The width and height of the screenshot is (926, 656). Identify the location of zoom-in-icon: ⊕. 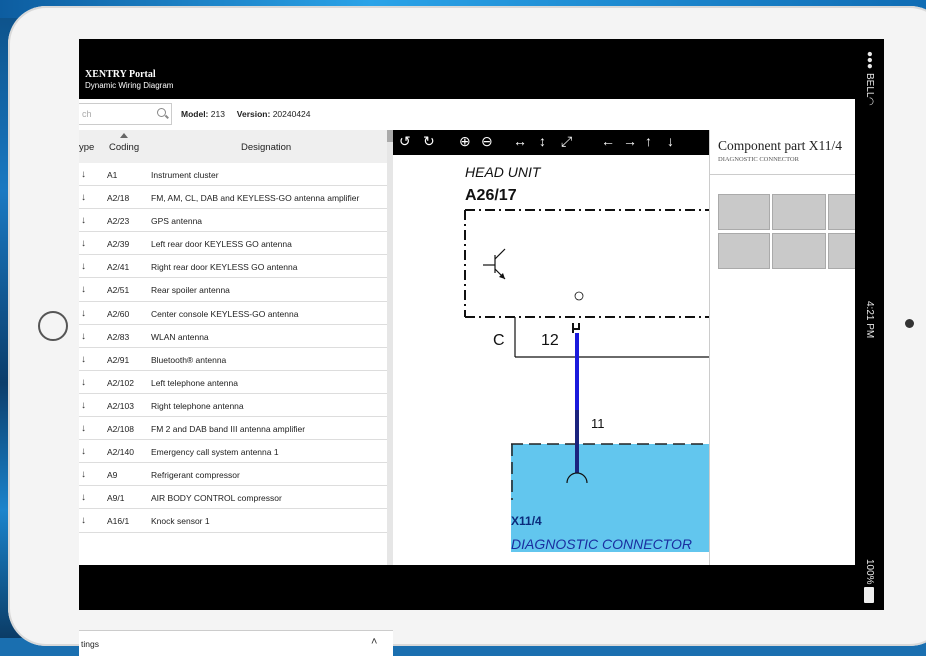
(465, 141).